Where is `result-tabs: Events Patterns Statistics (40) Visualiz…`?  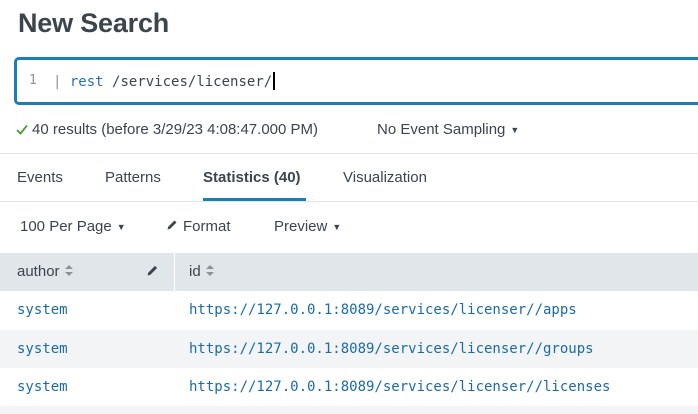
result-tabs: Events Patterns Statistics (40) Visualiz… is located at coordinates (349, 178).